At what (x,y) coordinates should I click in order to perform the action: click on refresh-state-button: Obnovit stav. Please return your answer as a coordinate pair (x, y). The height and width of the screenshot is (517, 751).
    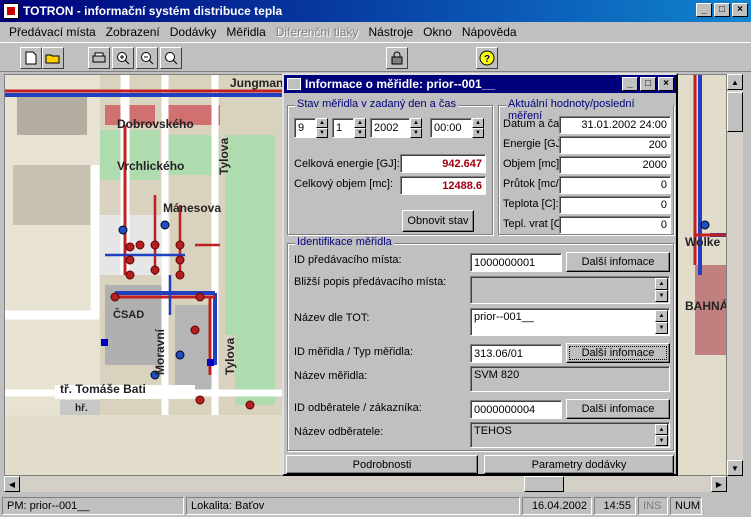
    Looking at the image, I should click on (438, 221).